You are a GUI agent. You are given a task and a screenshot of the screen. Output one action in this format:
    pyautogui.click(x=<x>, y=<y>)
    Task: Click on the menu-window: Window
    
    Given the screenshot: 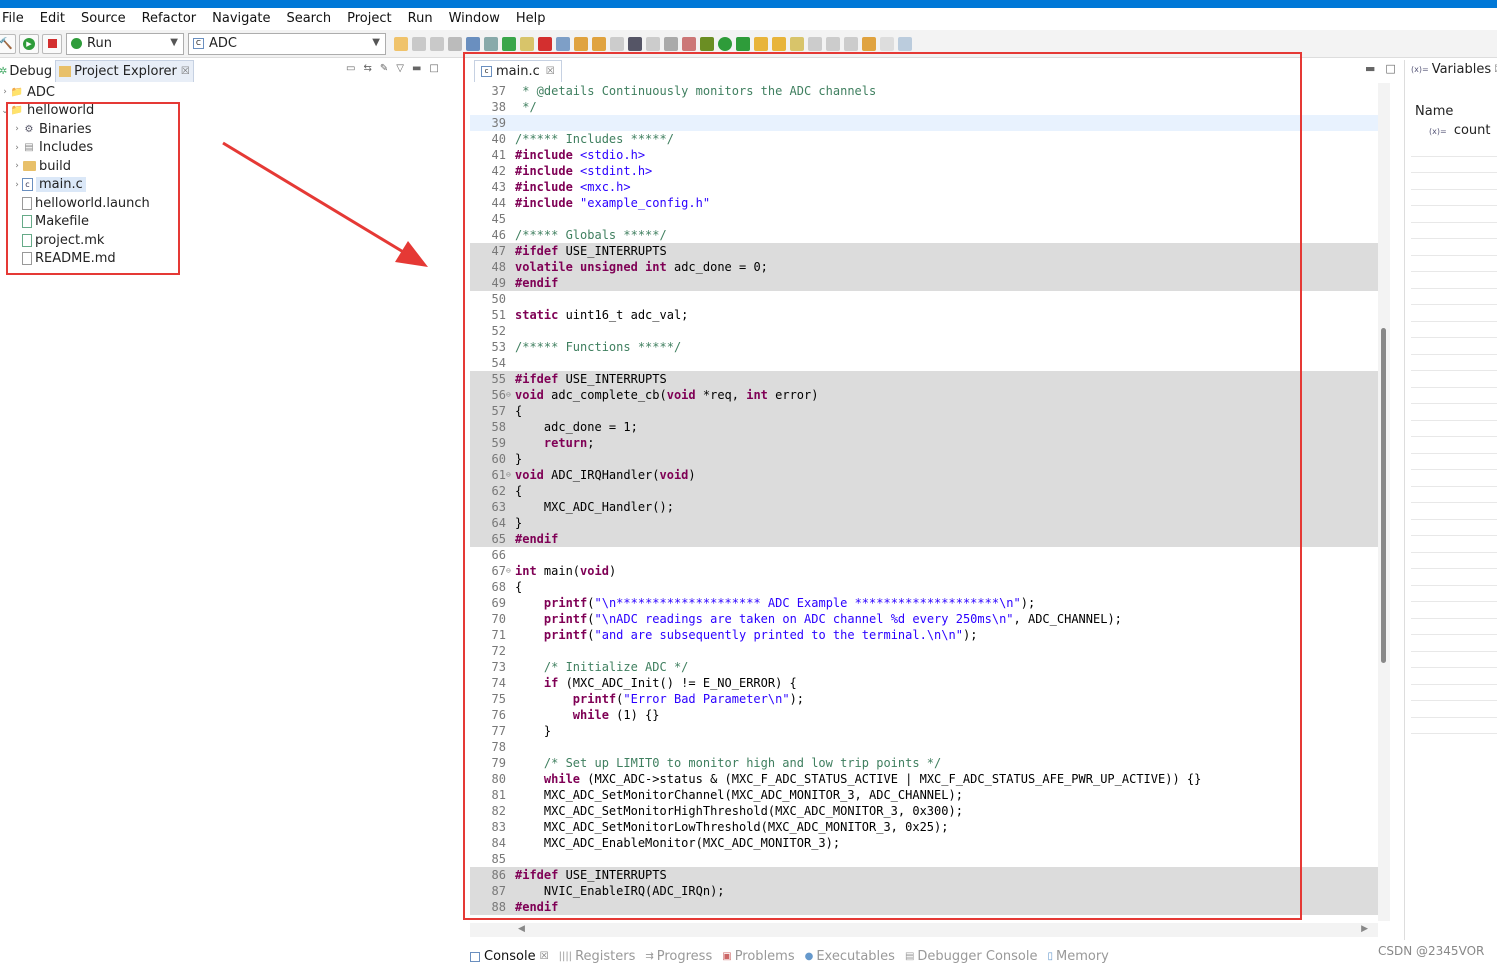 What is the action you would take?
    pyautogui.click(x=474, y=19)
    